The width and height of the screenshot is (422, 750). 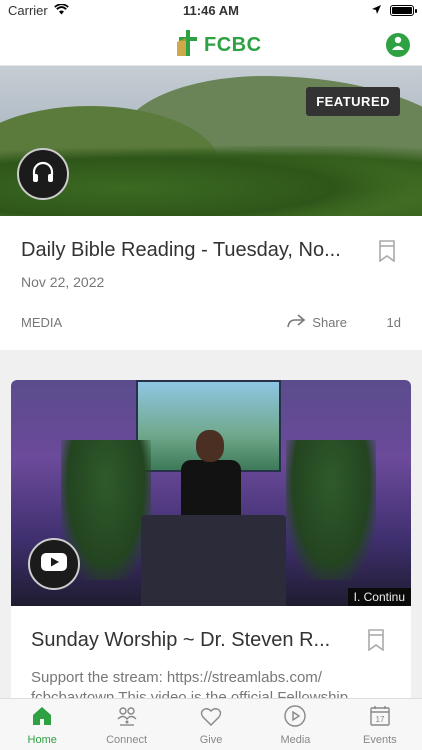 I want to click on video-caption: I. Continu, so click(x=379, y=597).